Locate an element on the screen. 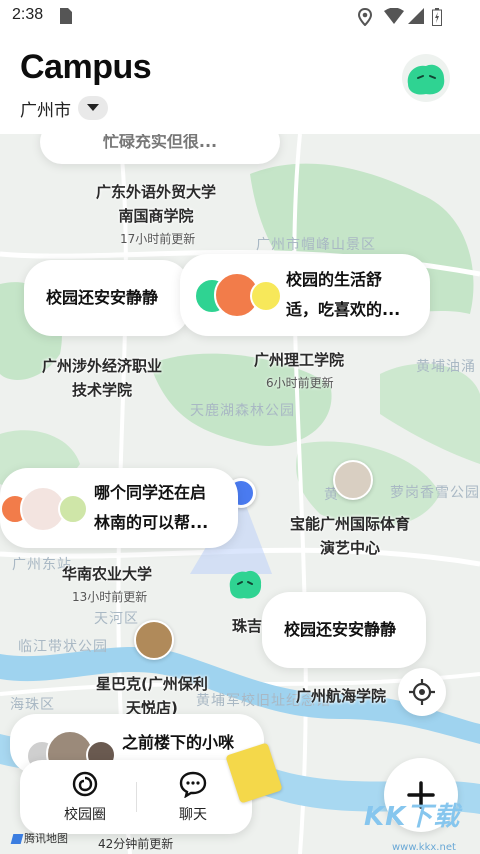  map-label-faint: 天河区 is located at coordinates (116, 619).